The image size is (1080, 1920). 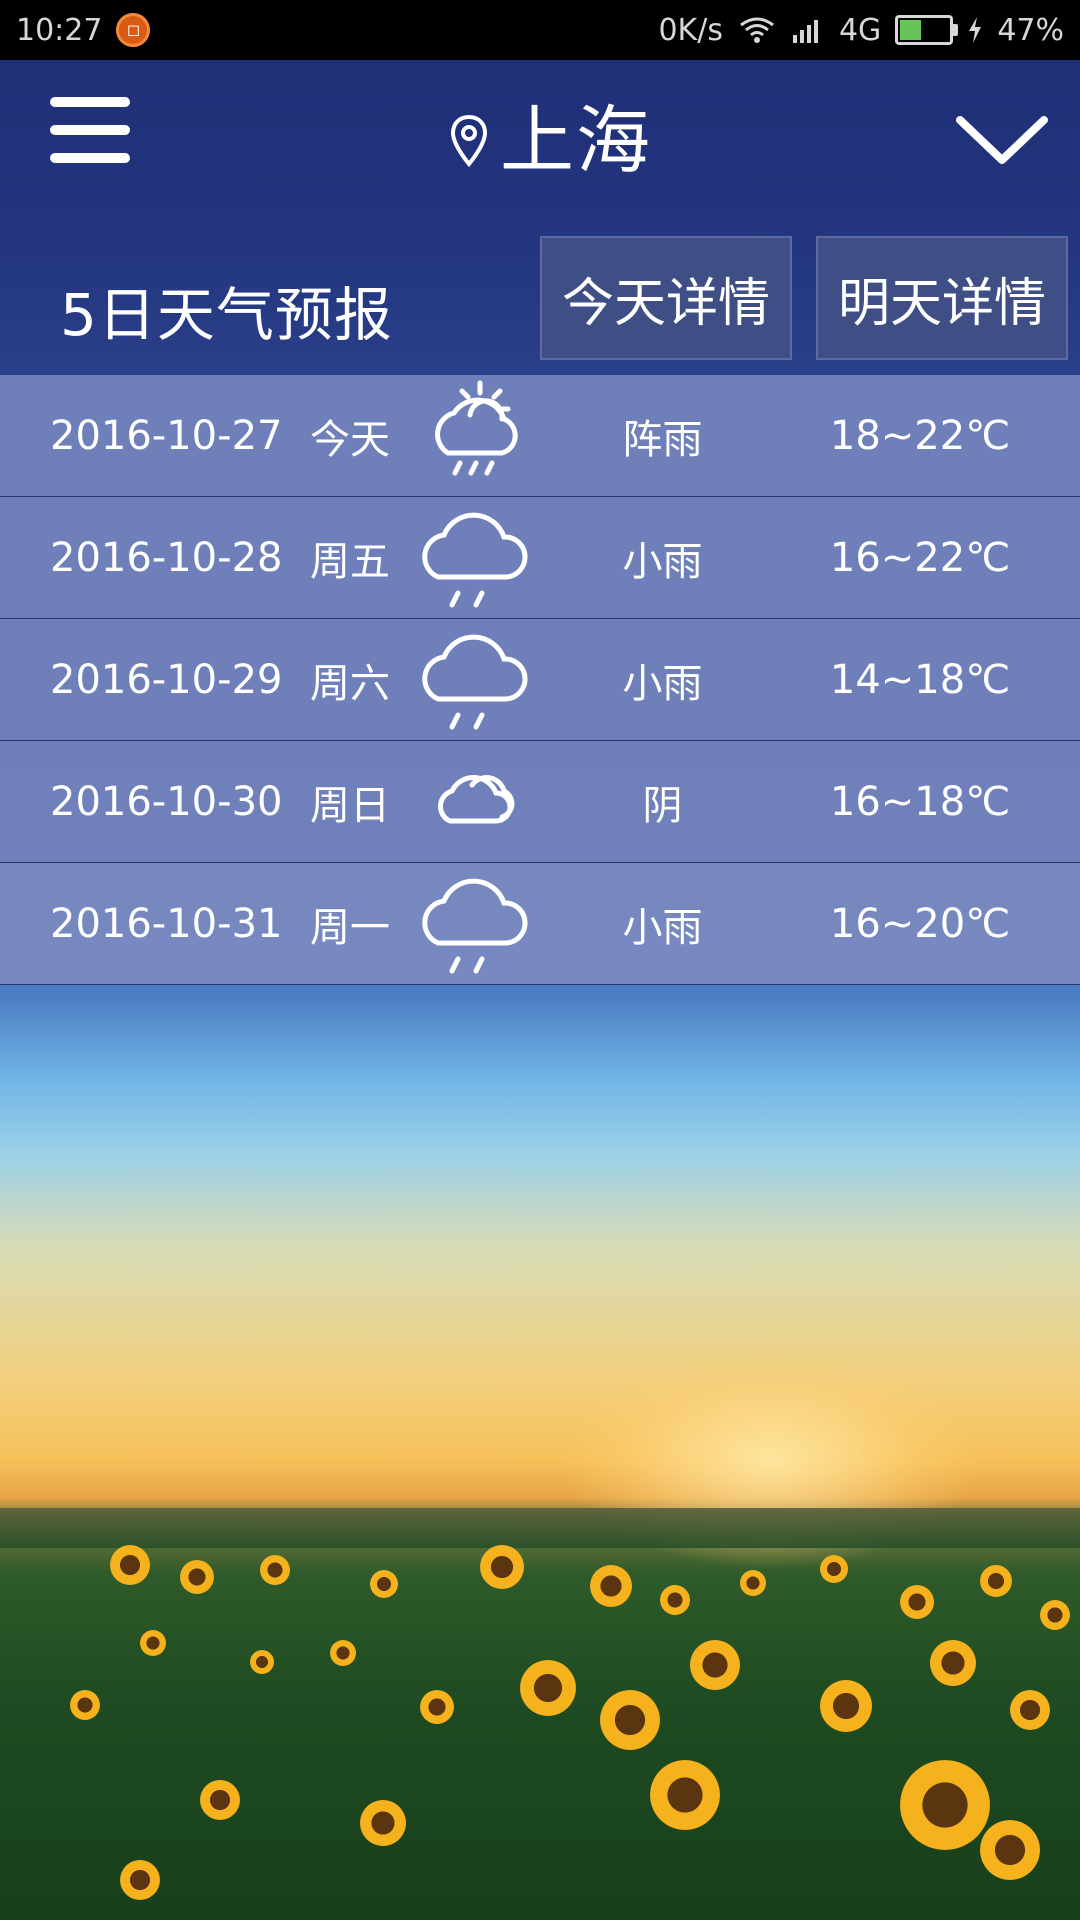 I want to click on forecast-row: 2016-10-29 周六 小雨 14~18℃, so click(x=540, y=680).